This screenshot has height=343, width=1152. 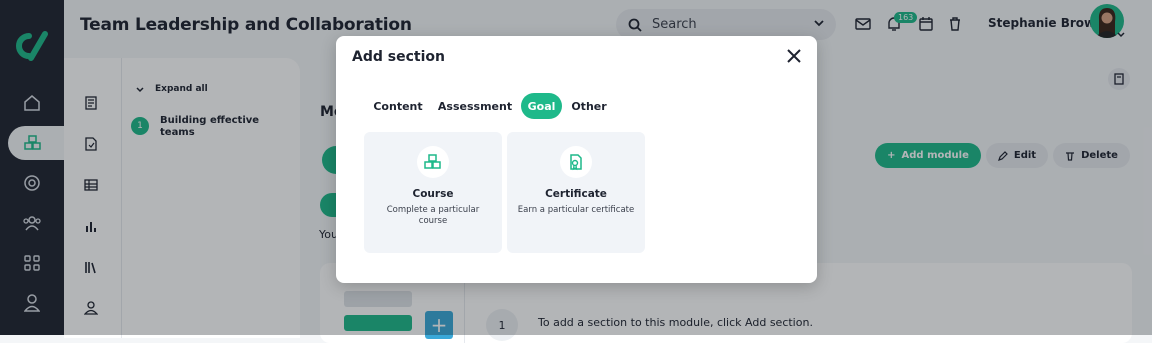 I want to click on cubes-icon, so click(x=433, y=162).